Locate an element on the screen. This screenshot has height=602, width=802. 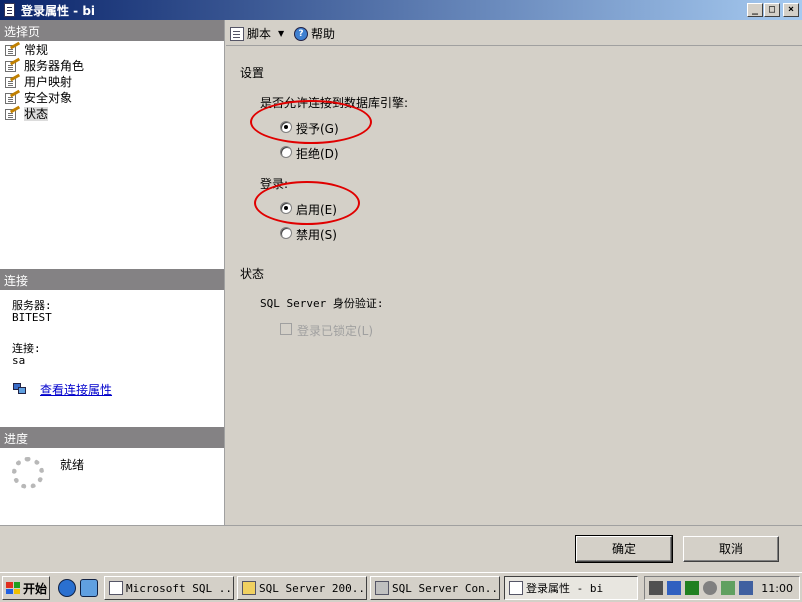
app-icon is located at coordinates (116, 588).